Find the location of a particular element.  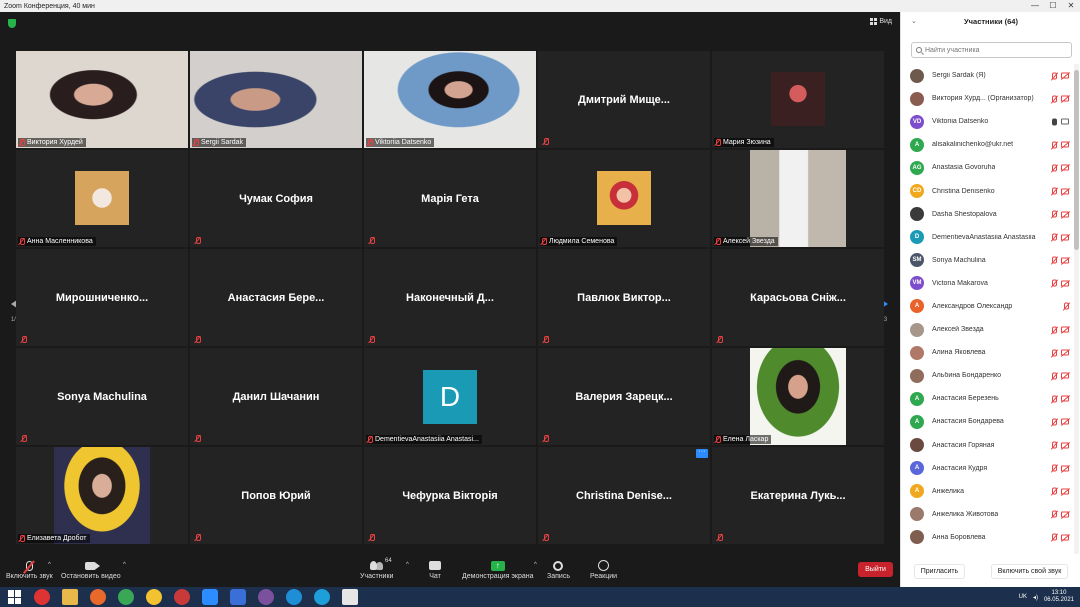

avatar: VM is located at coordinates (917, 283).